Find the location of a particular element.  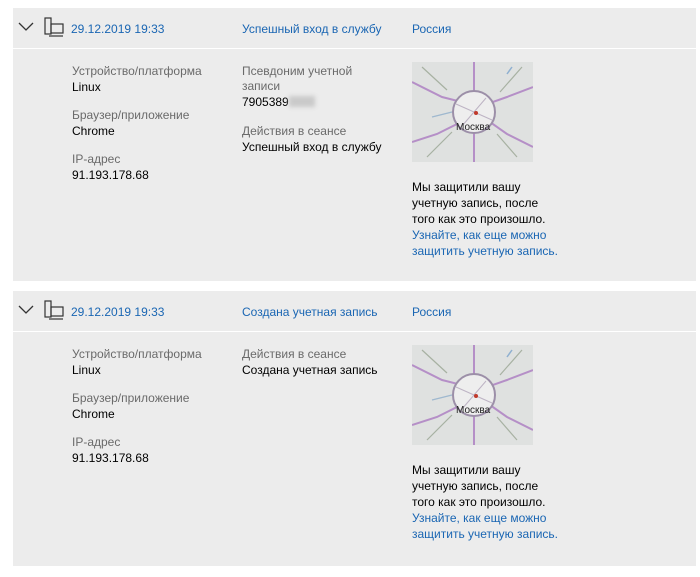

entry-event-type: Успешный вход в службу is located at coordinates (312, 29).